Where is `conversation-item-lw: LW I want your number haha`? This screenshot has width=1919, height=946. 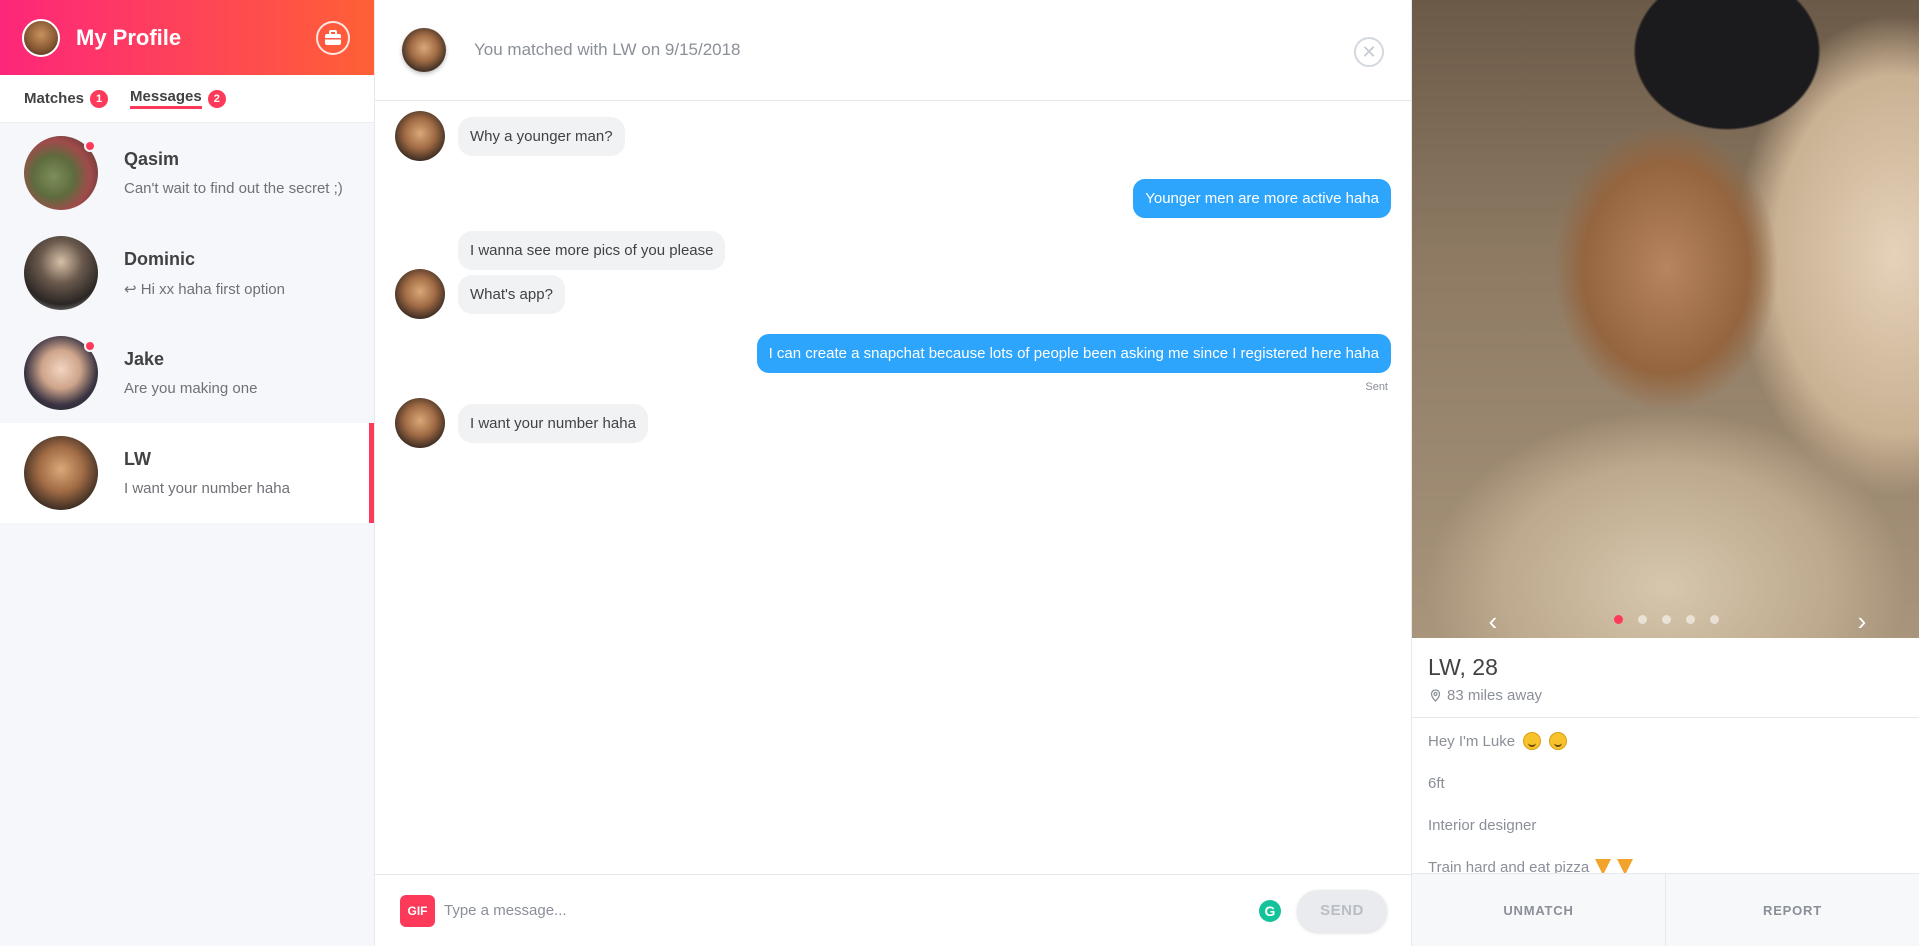
conversation-item-lw: LW I want your number haha is located at coordinates (187, 473).